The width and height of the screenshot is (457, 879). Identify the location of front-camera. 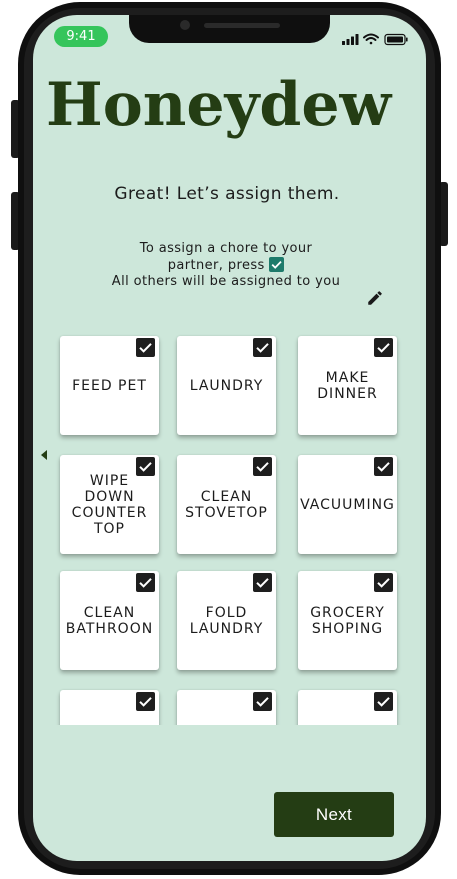
(185, 25).